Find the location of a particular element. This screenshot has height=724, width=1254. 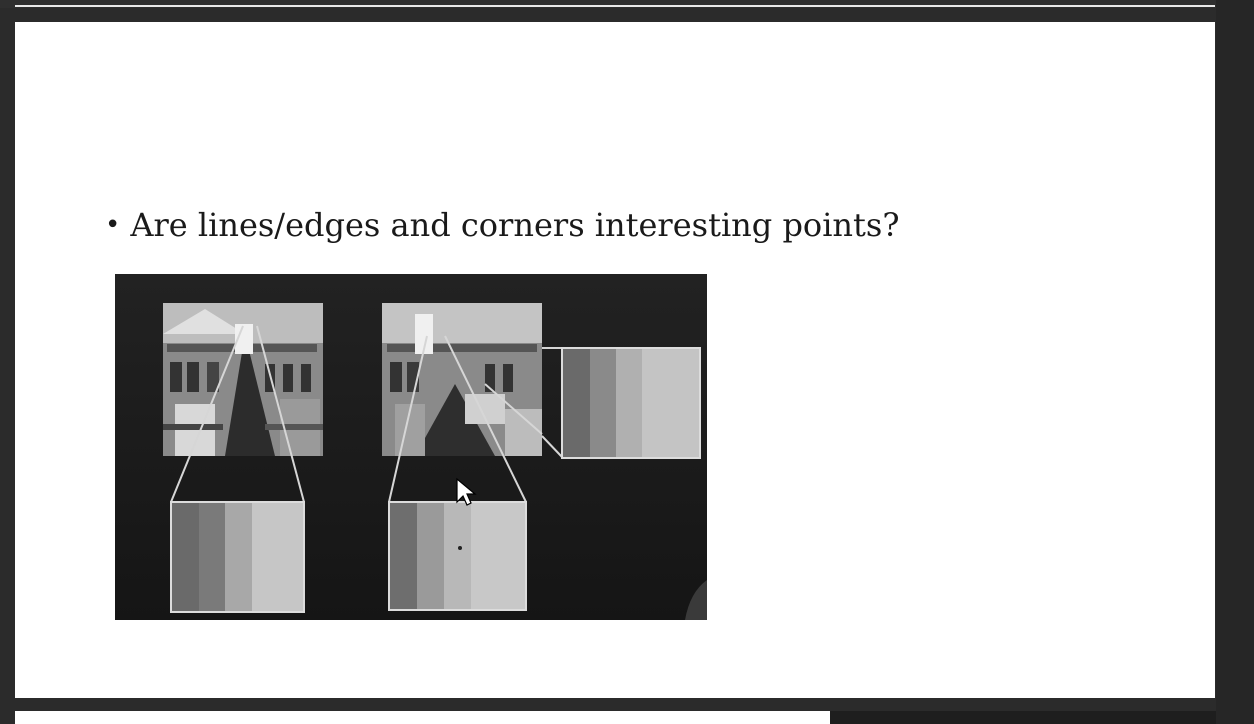

vertical-scrollbar is located at coordinates (1235, 362).